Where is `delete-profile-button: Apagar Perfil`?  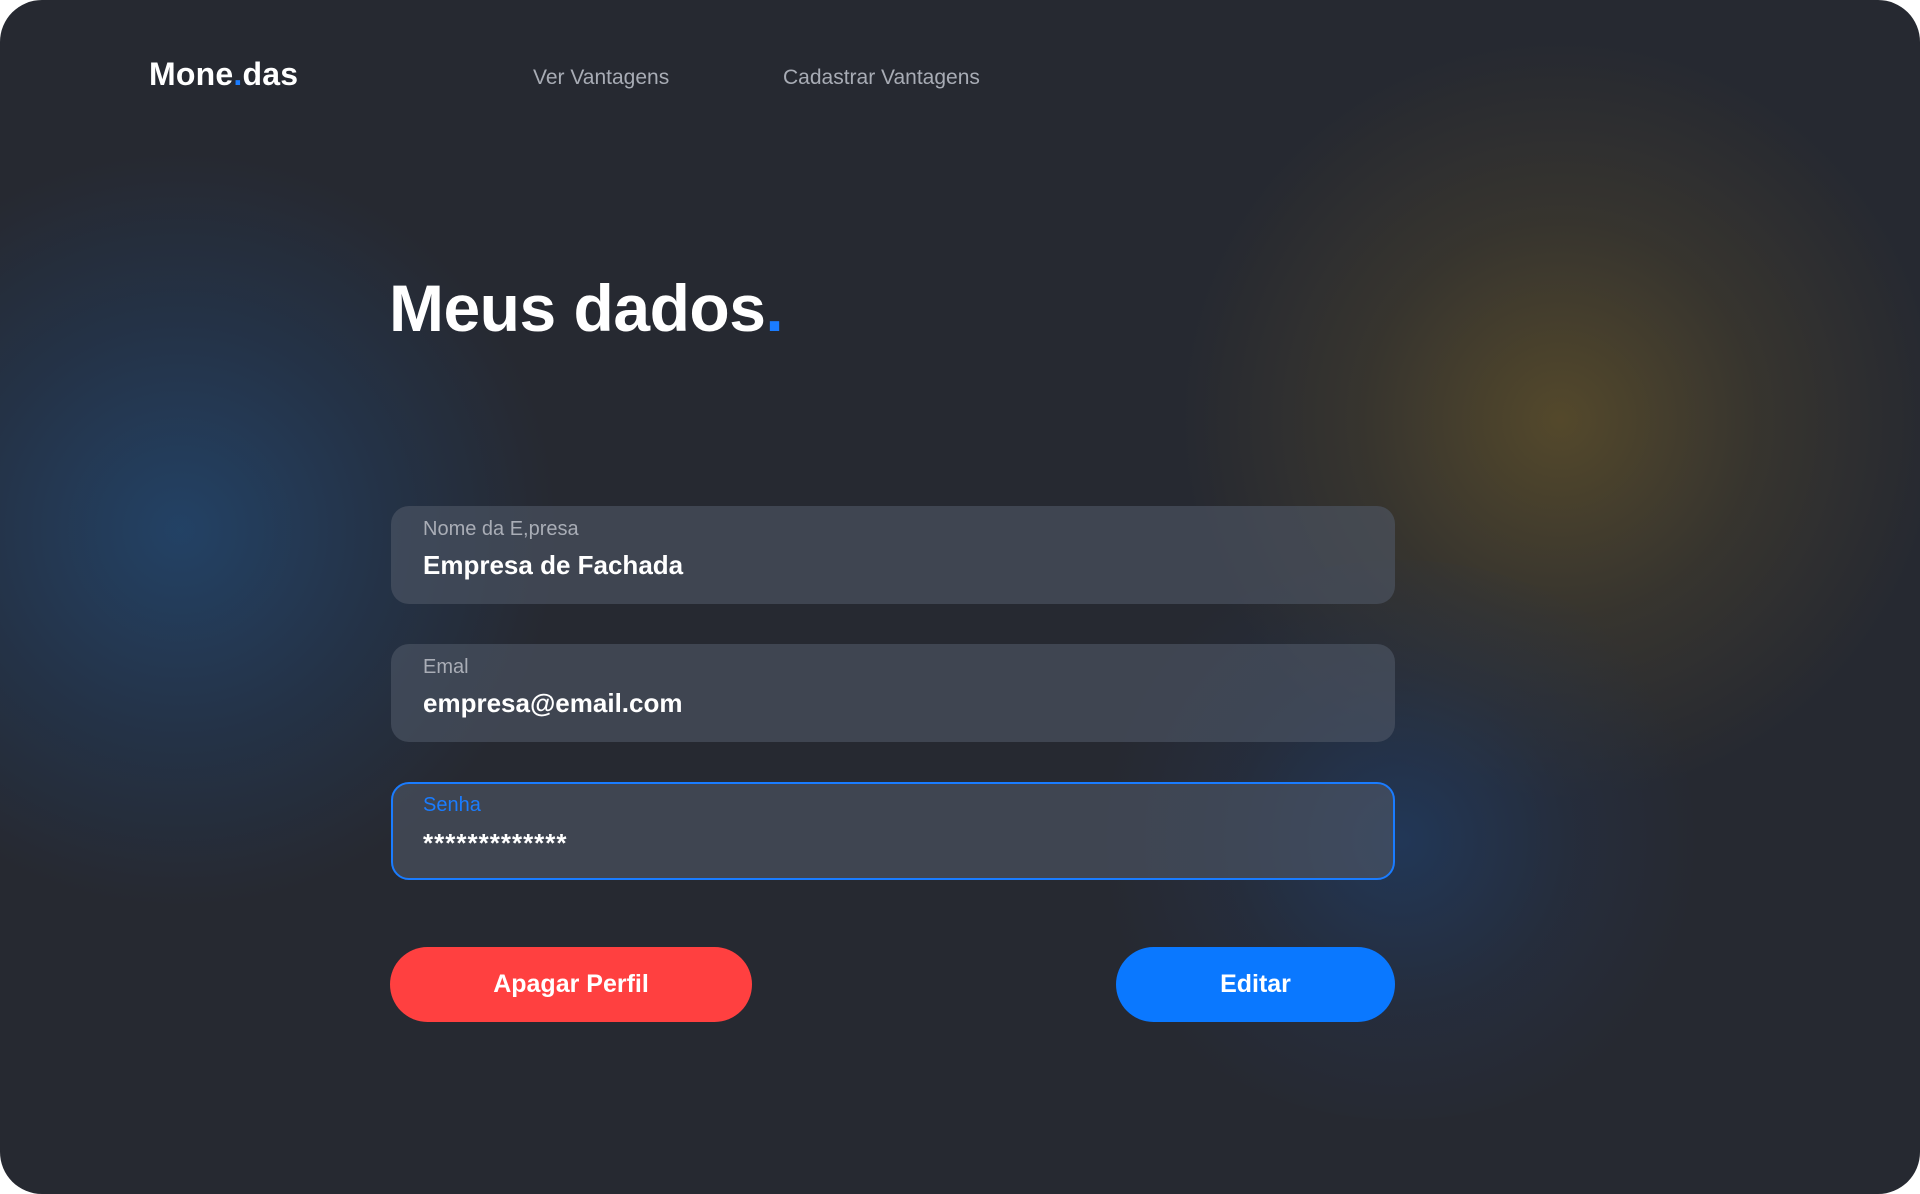 delete-profile-button: Apagar Perfil is located at coordinates (571, 984).